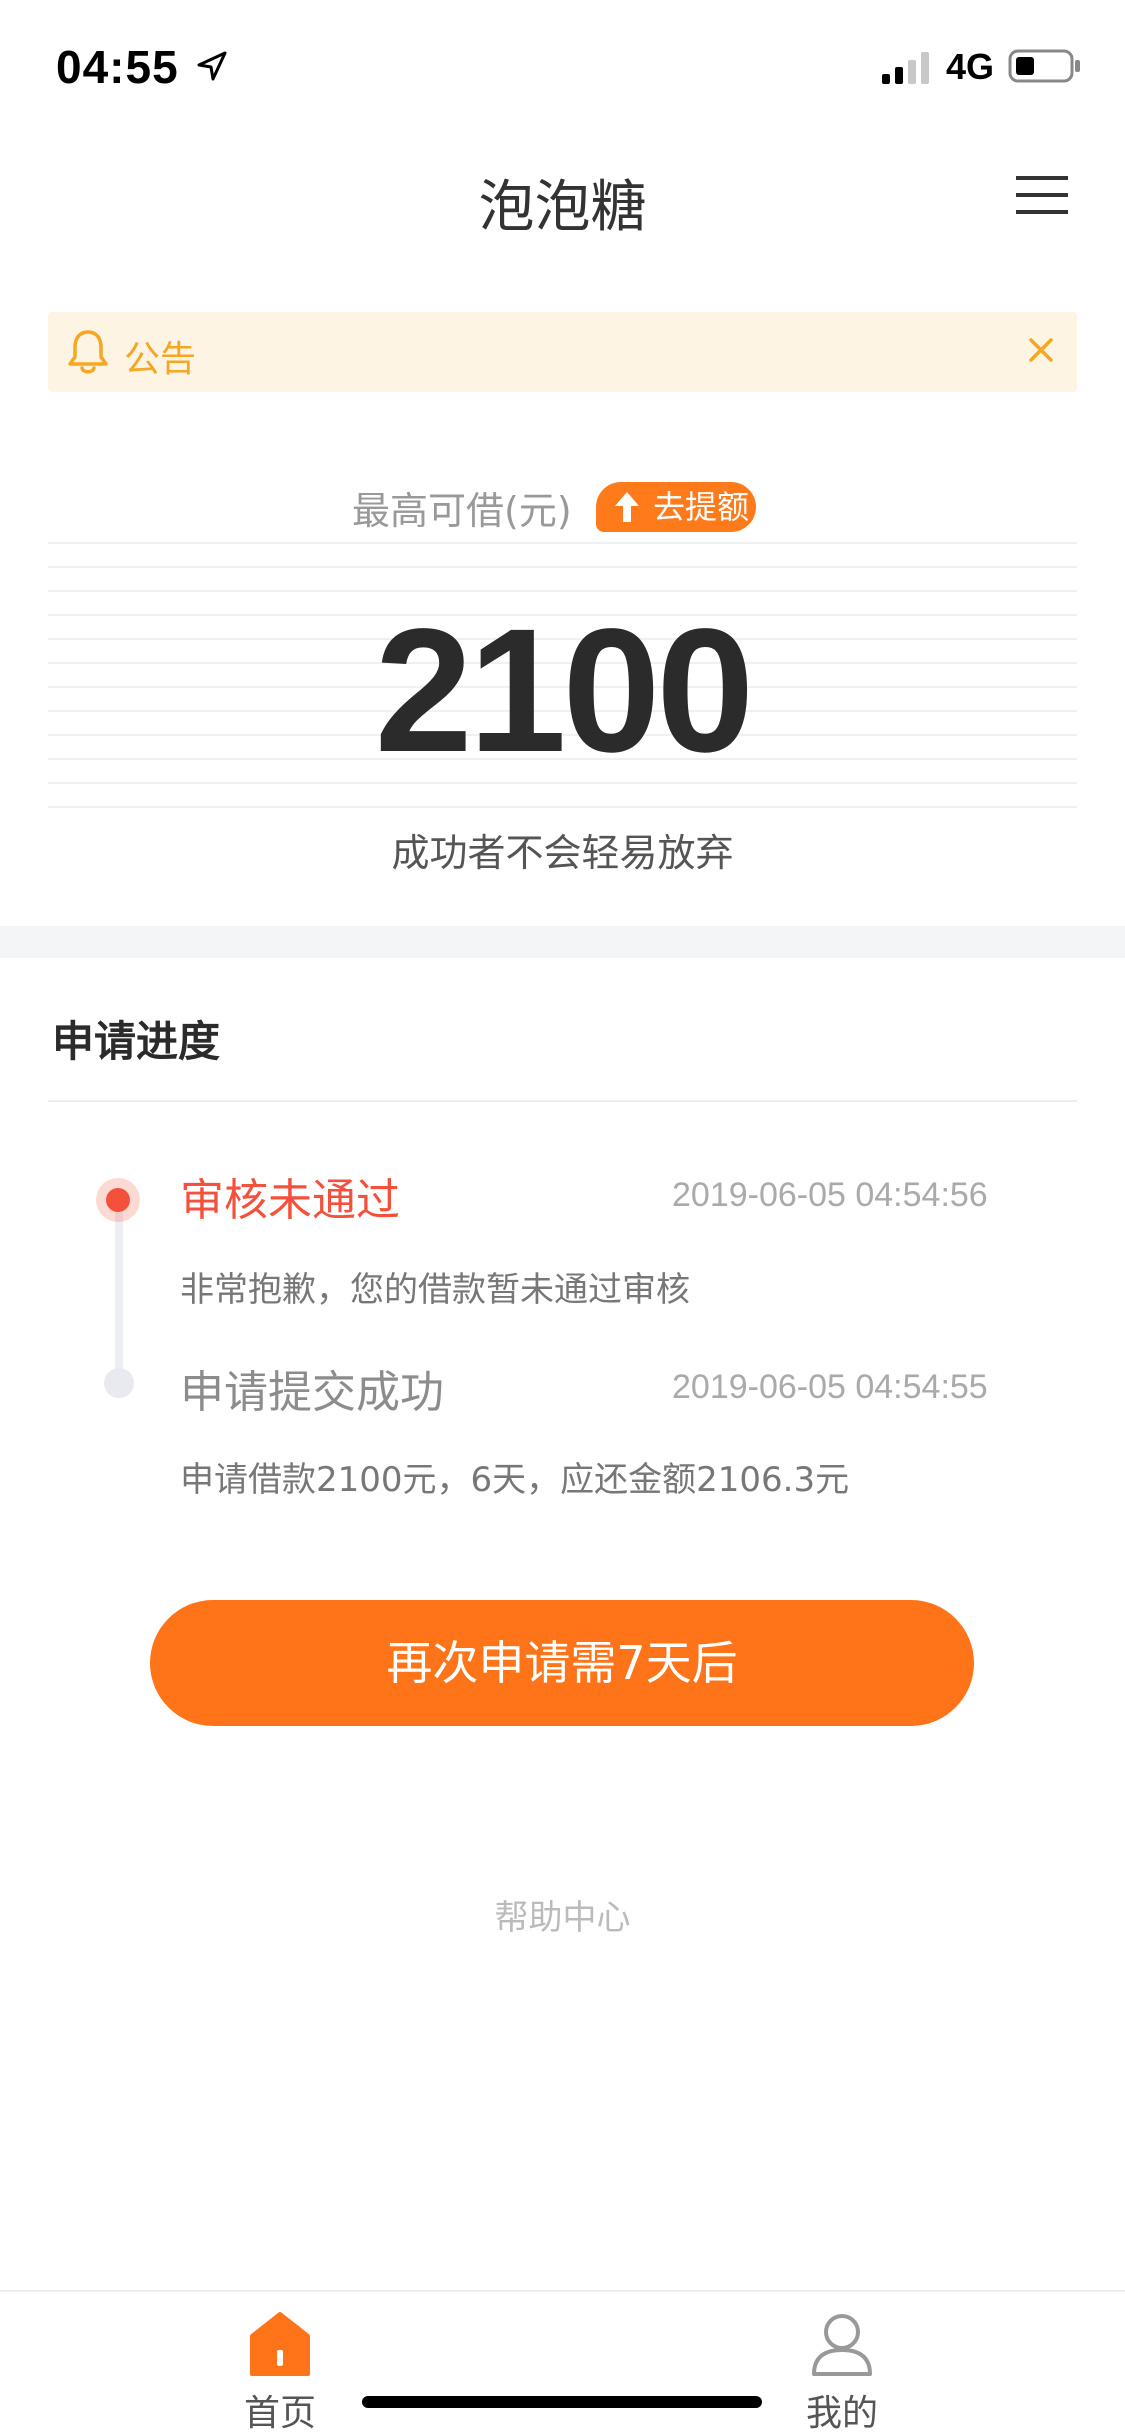 Image resolution: width=1125 pixels, height=2436 pixels. What do you see at coordinates (970, 66) in the screenshot?
I see `network-label: 4G` at bounding box center [970, 66].